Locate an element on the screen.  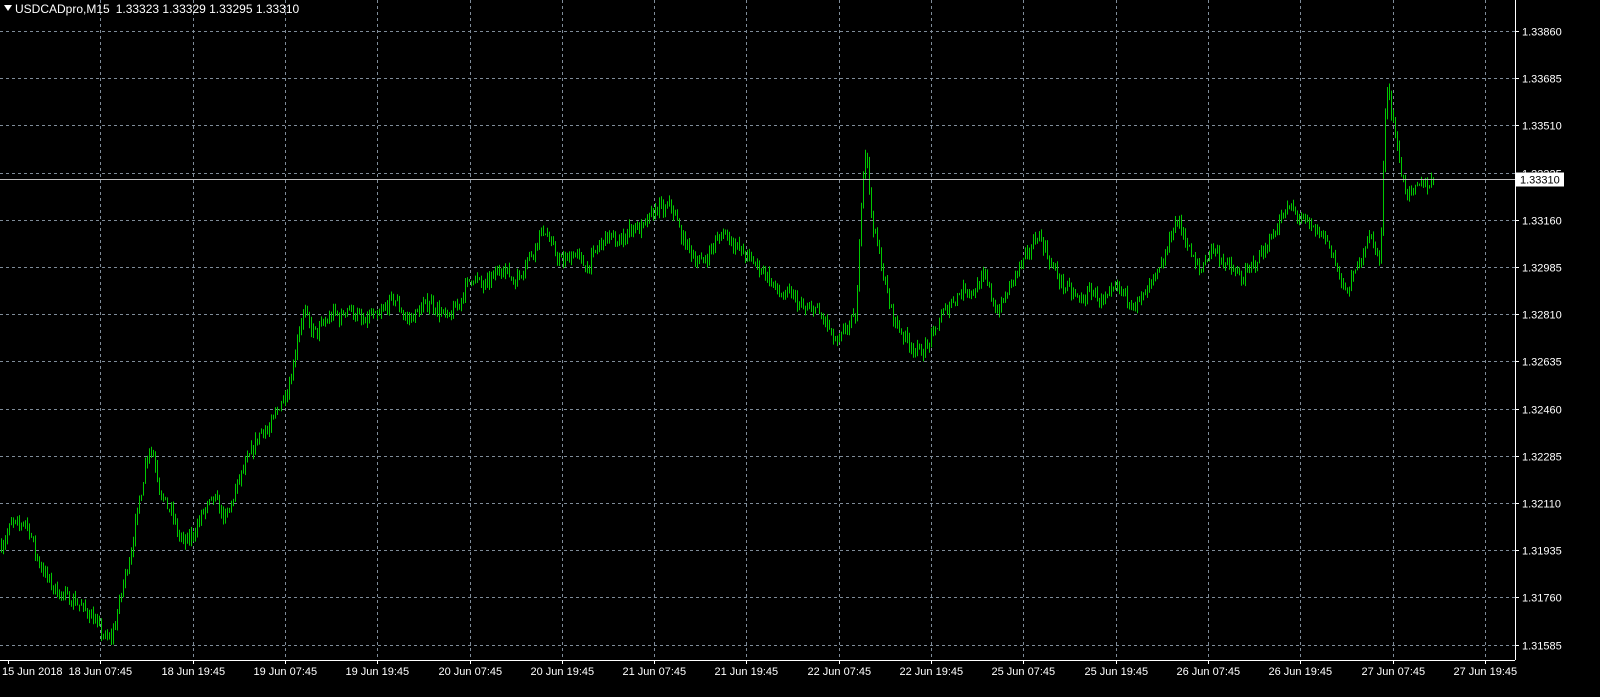
price-tick-label: 1.32285 is located at coordinates (1542, 458).